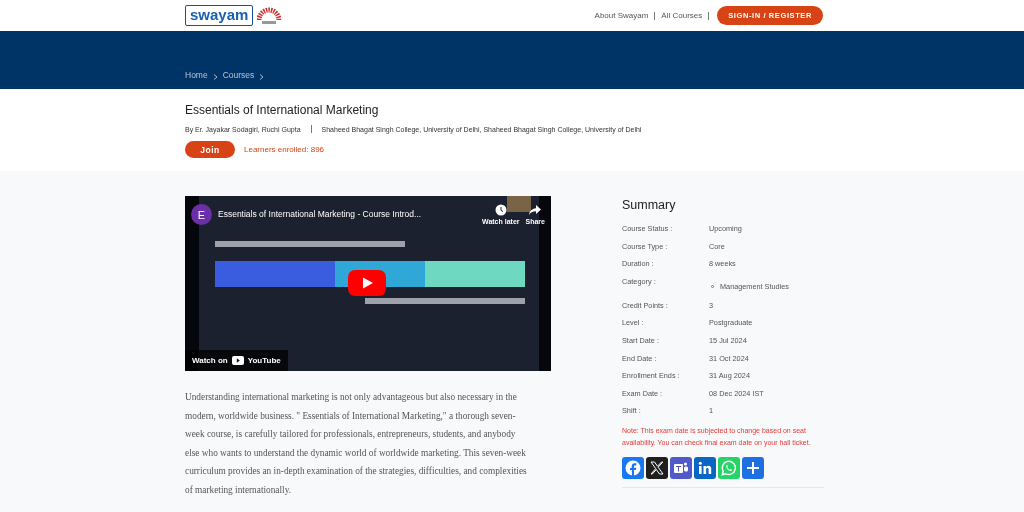 The width and height of the screenshot is (1024, 512). I want to click on facebook-share-button, so click(633, 467).